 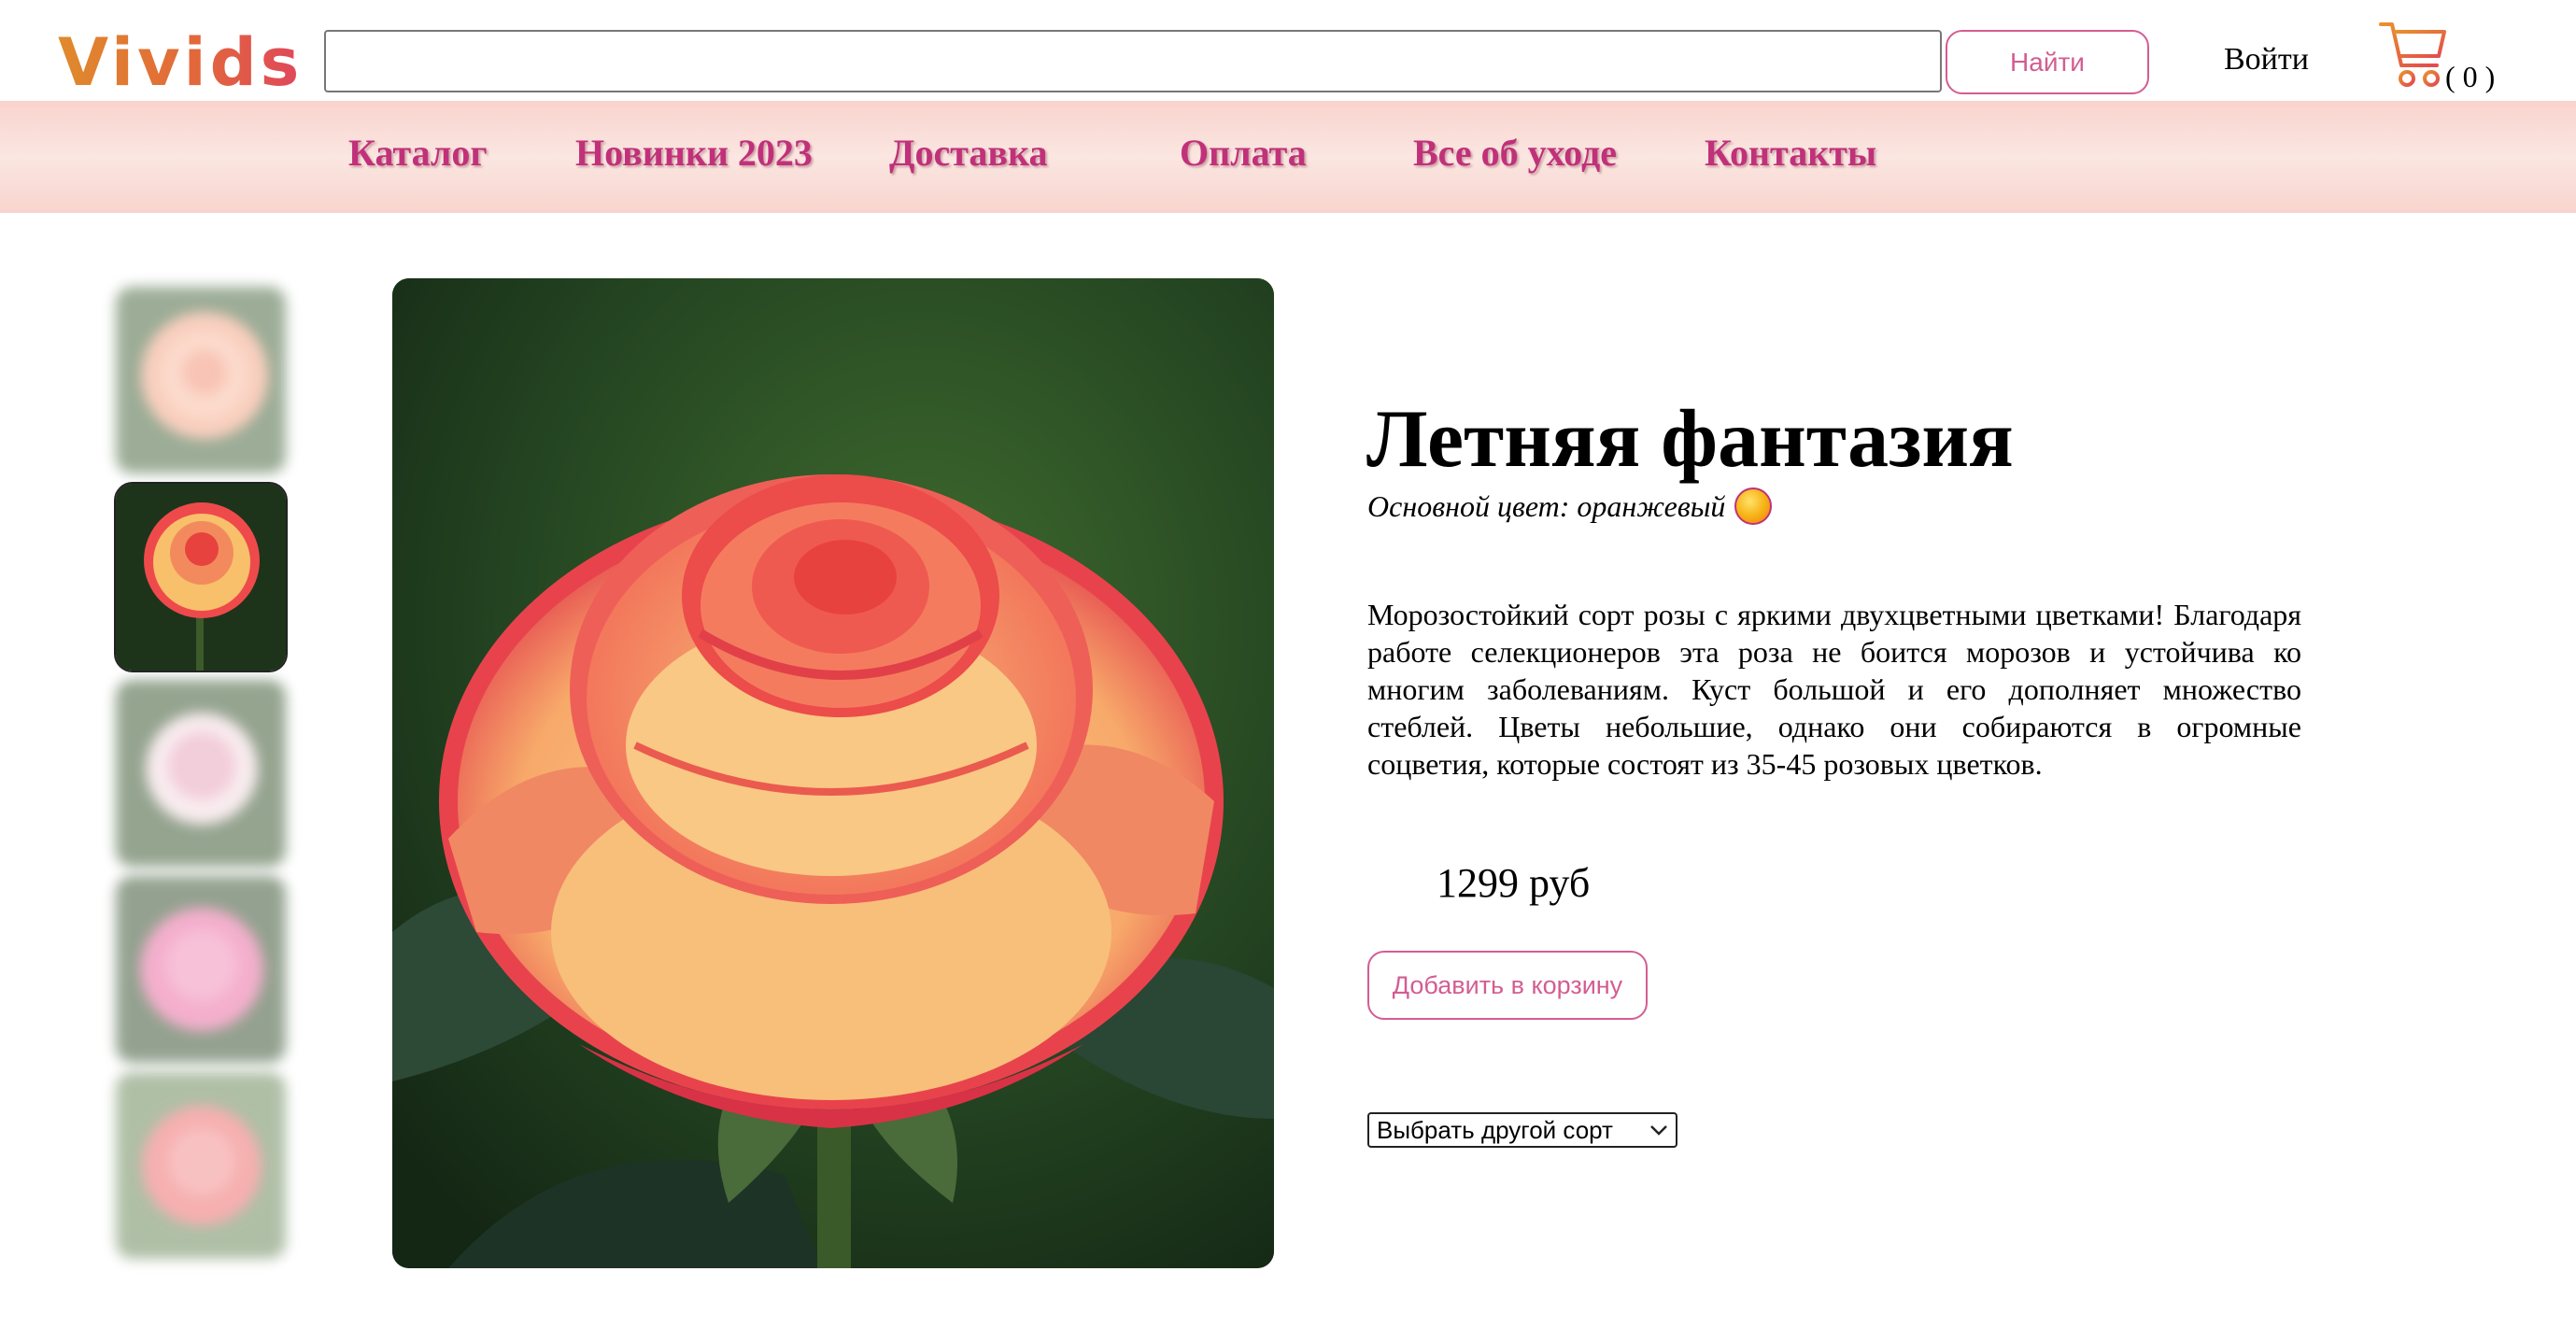 What do you see at coordinates (1495, 1130) in the screenshot?
I see `variety-select-value: Выбрать другой сорт` at bounding box center [1495, 1130].